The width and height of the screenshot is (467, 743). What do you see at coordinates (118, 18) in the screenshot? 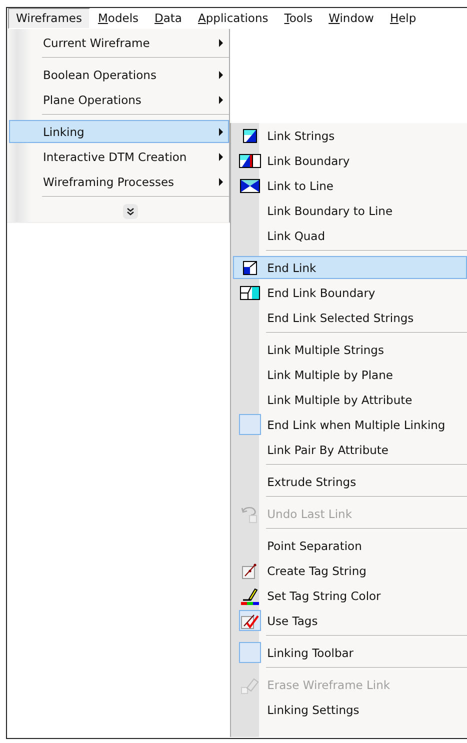
I see `menu-bar-item: Models` at bounding box center [118, 18].